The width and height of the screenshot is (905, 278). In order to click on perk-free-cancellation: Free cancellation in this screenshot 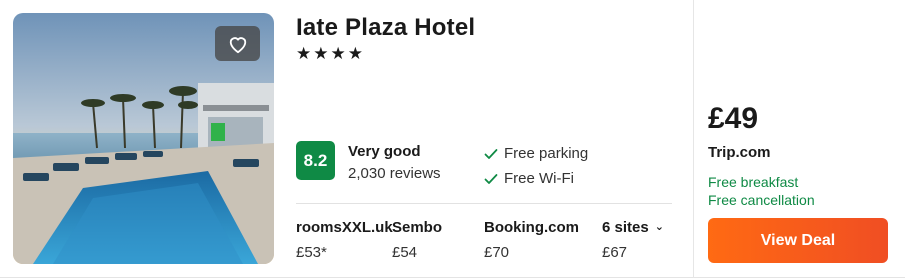, I will do `click(761, 200)`.